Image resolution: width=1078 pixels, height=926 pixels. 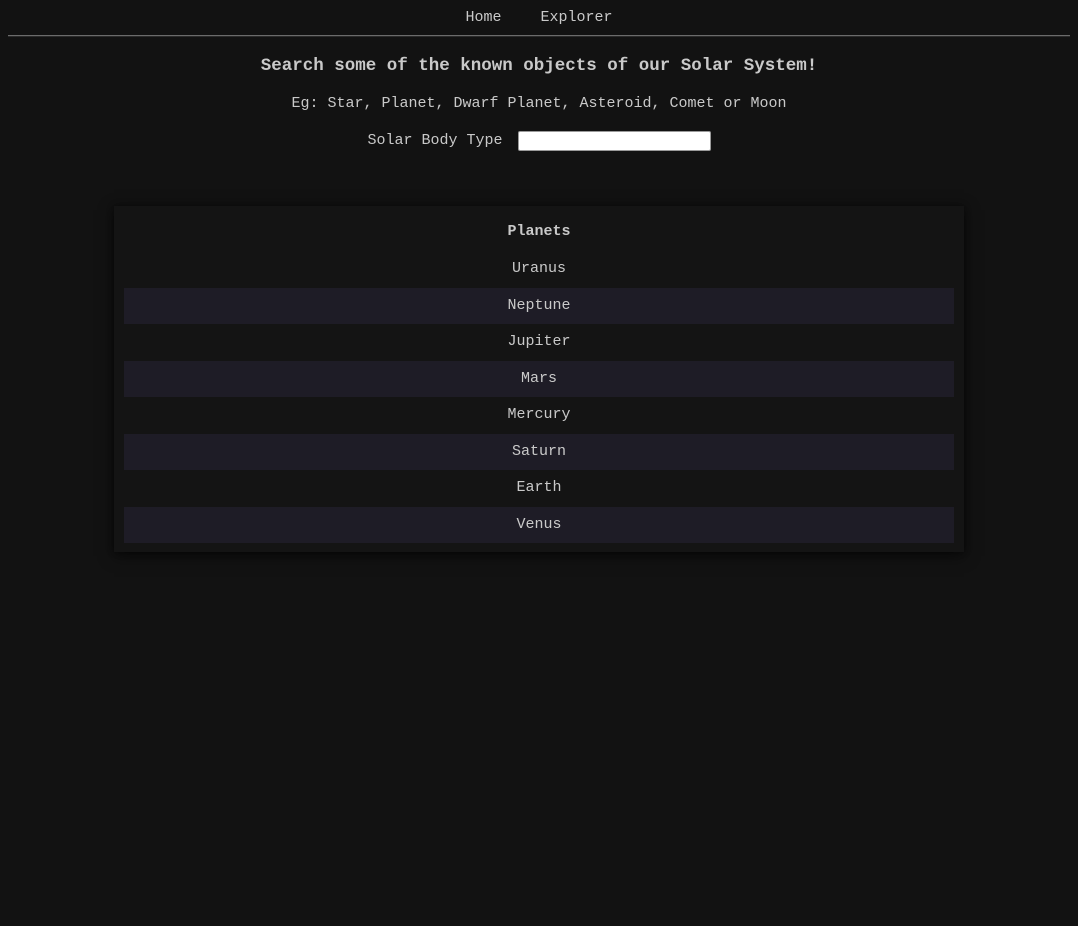 What do you see at coordinates (539, 269) in the screenshot?
I see `list-item-uranus: Uranus` at bounding box center [539, 269].